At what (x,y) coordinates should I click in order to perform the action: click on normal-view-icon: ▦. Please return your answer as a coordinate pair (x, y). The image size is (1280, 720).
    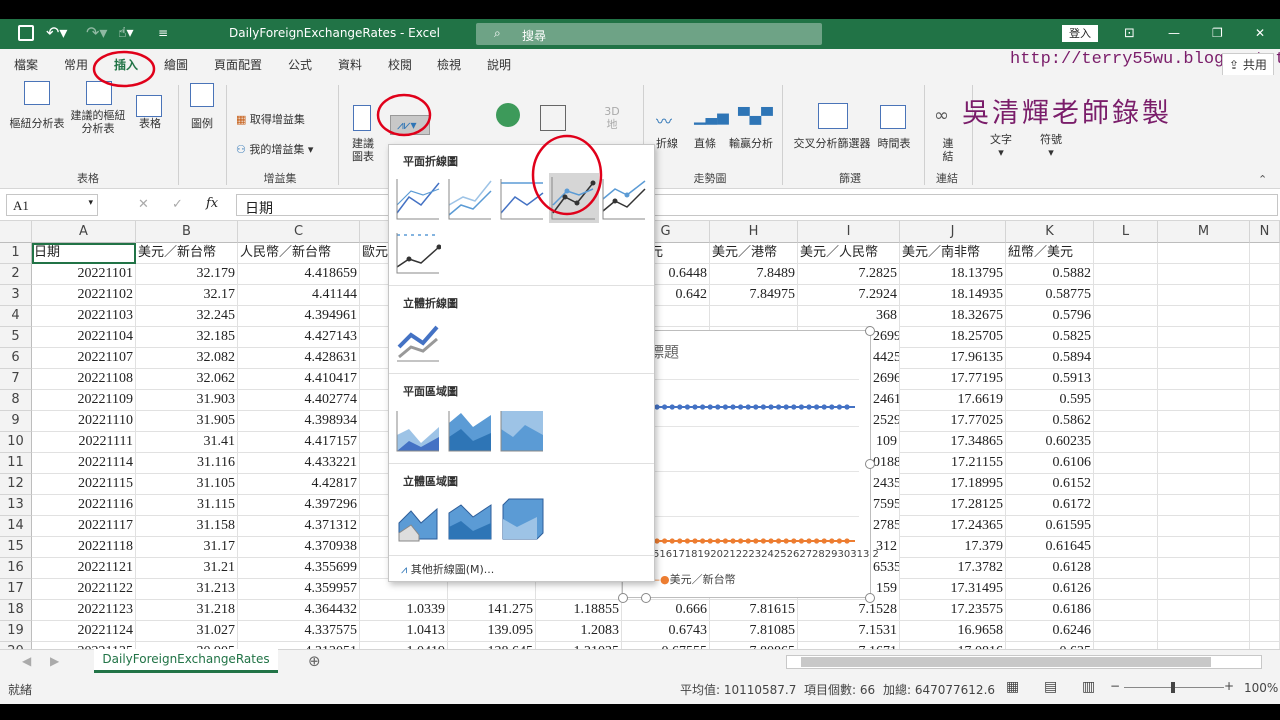
    Looking at the image, I should click on (1012, 687).